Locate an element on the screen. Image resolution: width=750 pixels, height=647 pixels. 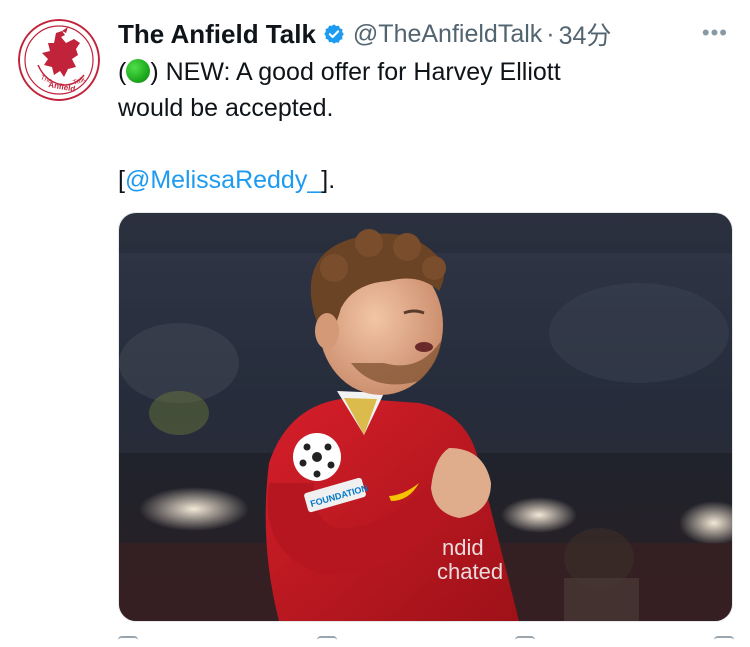
text-headline: ) NEW: A good offer for Harvey Elliott is located at coordinates (355, 72).